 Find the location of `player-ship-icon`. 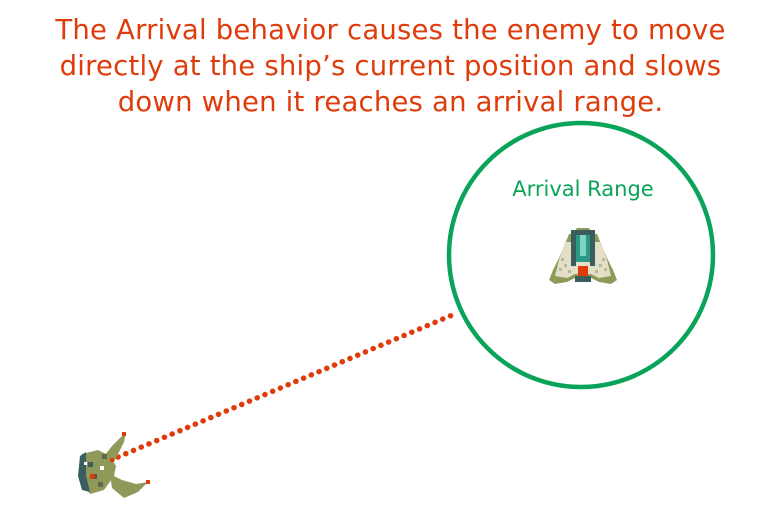

player-ship-icon is located at coordinates (583, 256).